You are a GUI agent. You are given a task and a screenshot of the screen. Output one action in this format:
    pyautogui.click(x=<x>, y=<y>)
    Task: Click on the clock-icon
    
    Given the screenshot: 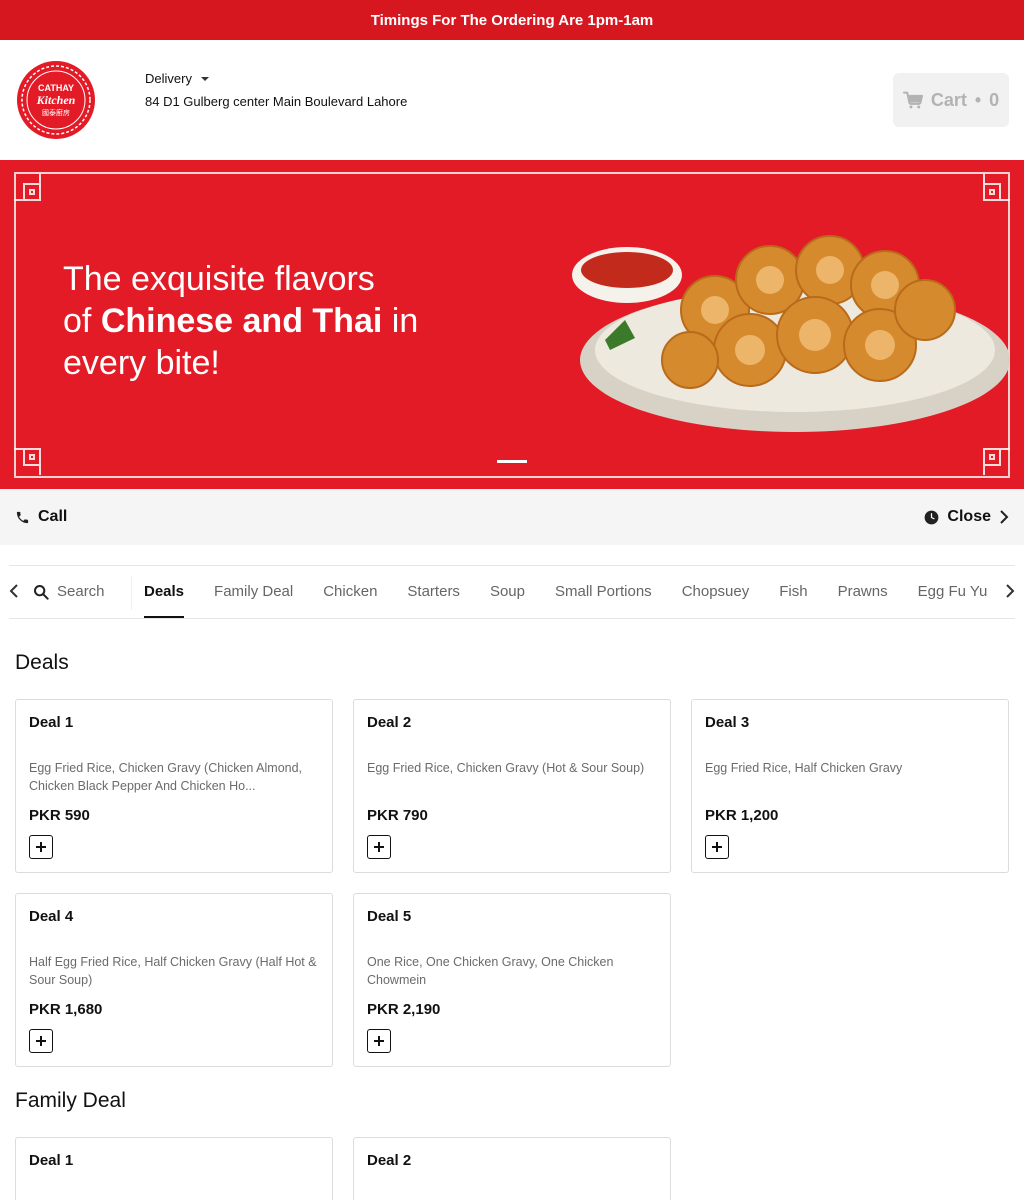 What is the action you would take?
    pyautogui.click(x=932, y=517)
    